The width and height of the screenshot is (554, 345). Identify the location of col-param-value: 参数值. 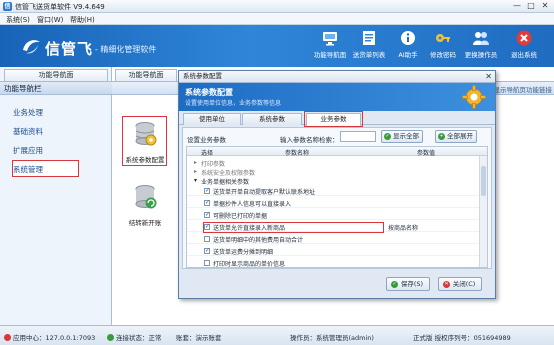
(426, 153).